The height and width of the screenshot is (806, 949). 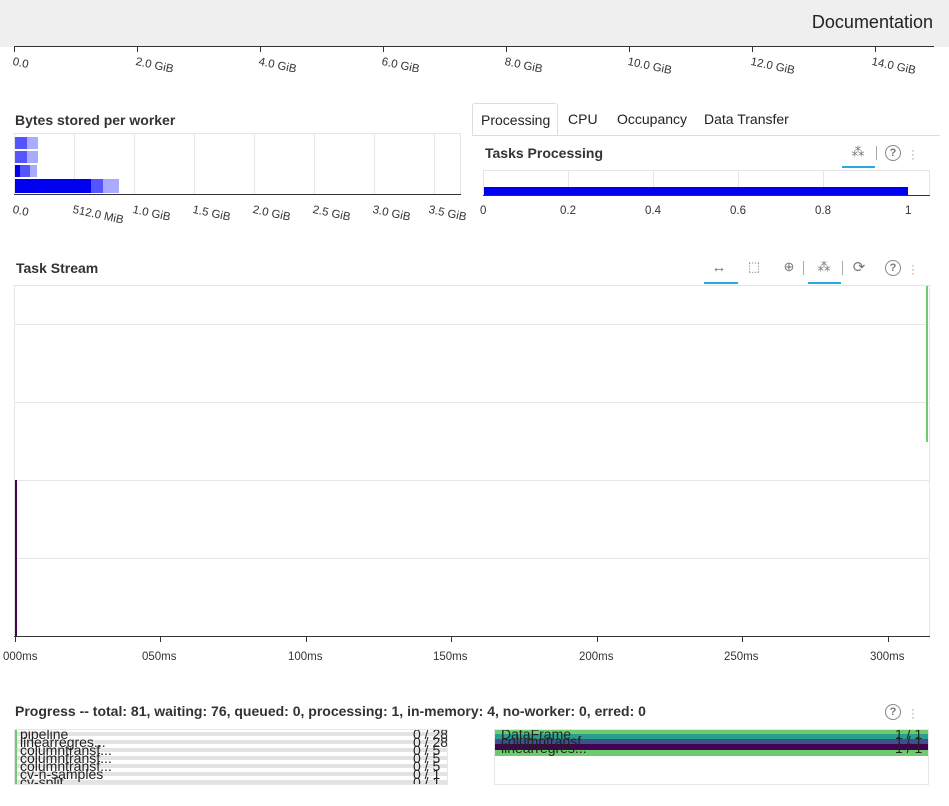 I want to click on axis-tick-label: 3.5 GiB, so click(x=447, y=214).